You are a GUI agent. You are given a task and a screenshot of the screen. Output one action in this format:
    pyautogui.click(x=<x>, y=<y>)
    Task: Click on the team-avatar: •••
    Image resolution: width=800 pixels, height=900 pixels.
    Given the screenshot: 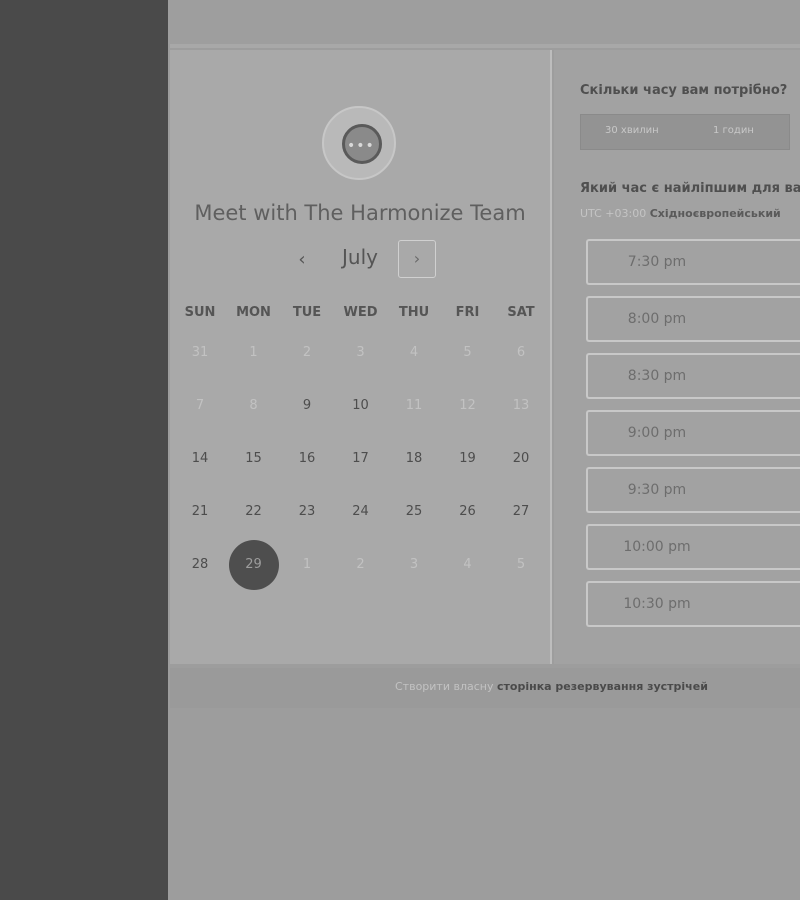 What is the action you would take?
    pyautogui.click(x=359, y=143)
    